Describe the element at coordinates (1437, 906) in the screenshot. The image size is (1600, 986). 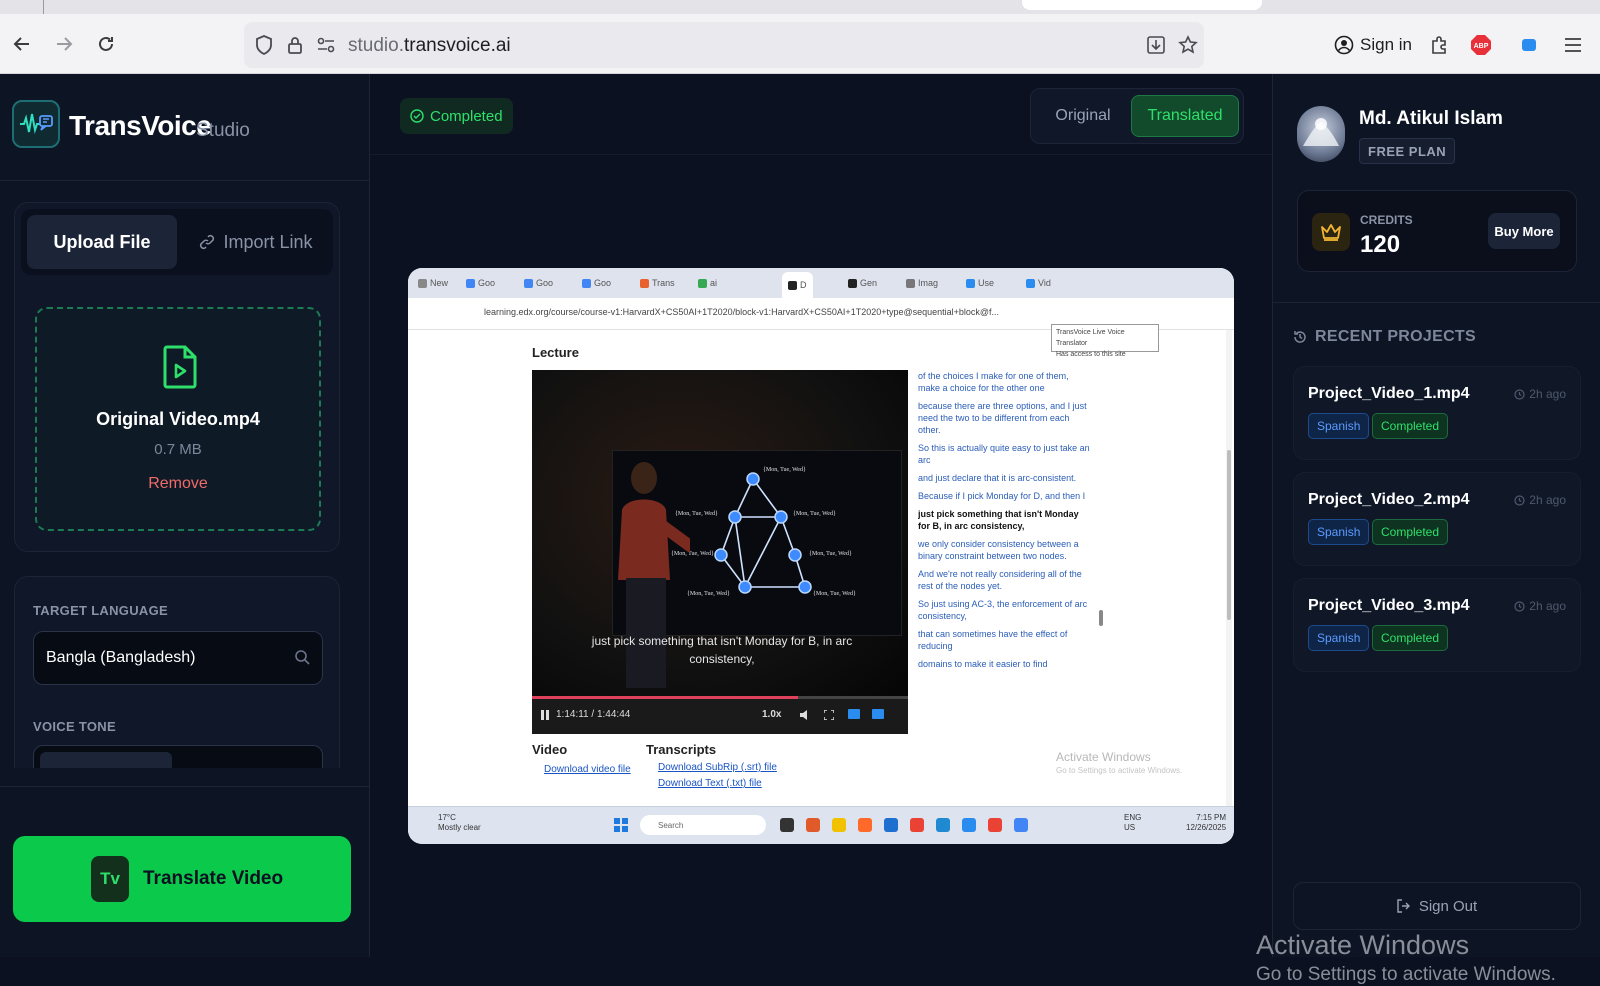
I see `sign-out-button: Sign Out` at that location.